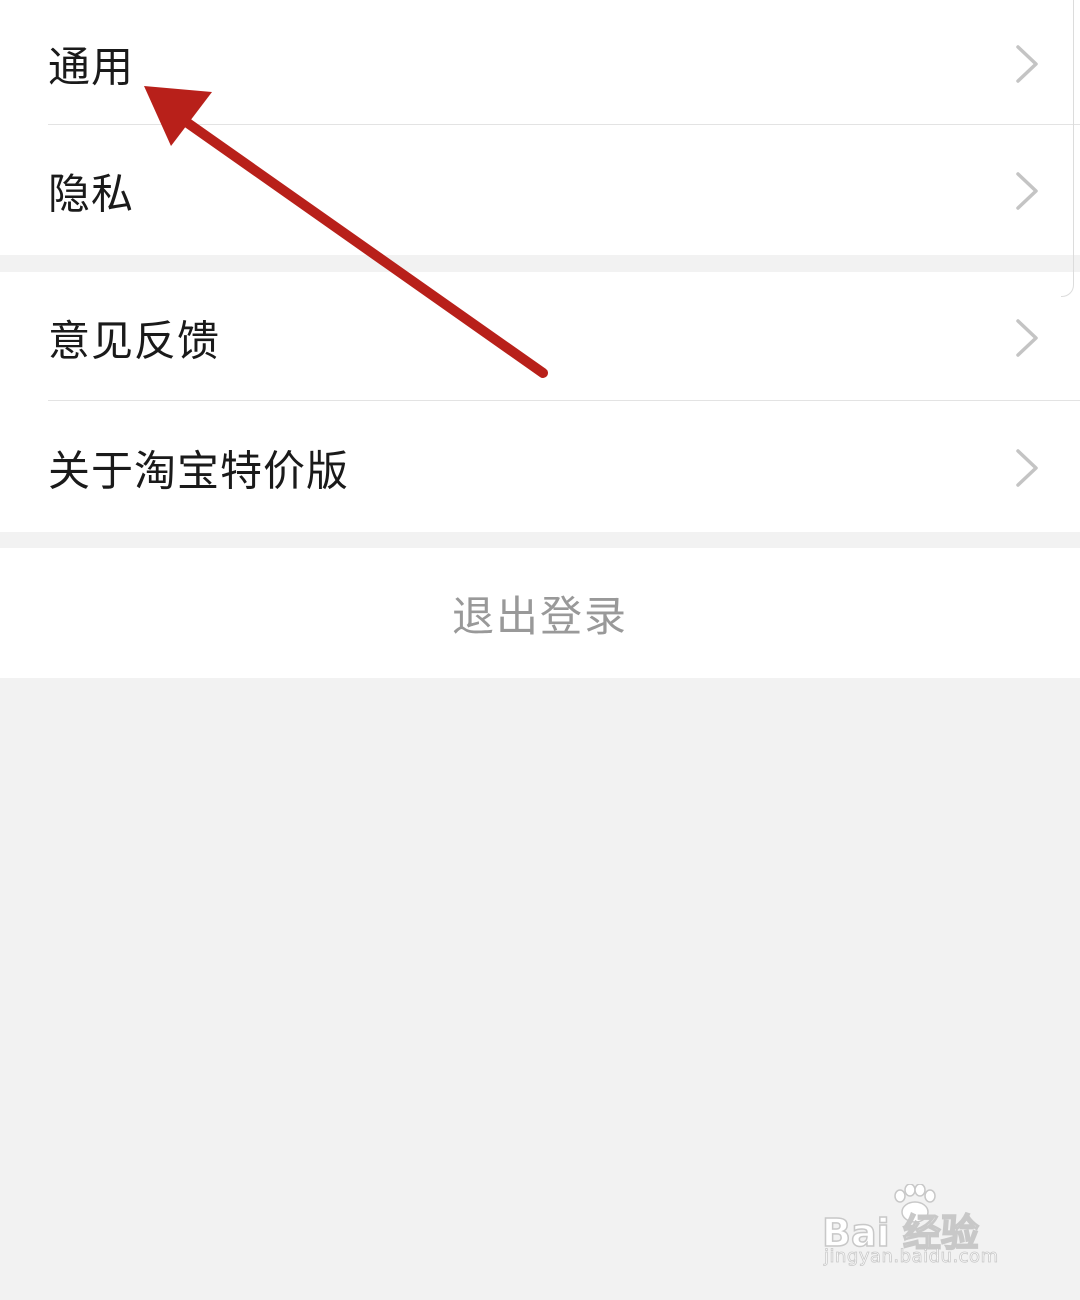 The height and width of the screenshot is (1300, 1080). Describe the element at coordinates (921, 1229) in the screenshot. I see `baidu-jingyan-watermark: Bai 经验 jingyan.baidu.com` at that location.